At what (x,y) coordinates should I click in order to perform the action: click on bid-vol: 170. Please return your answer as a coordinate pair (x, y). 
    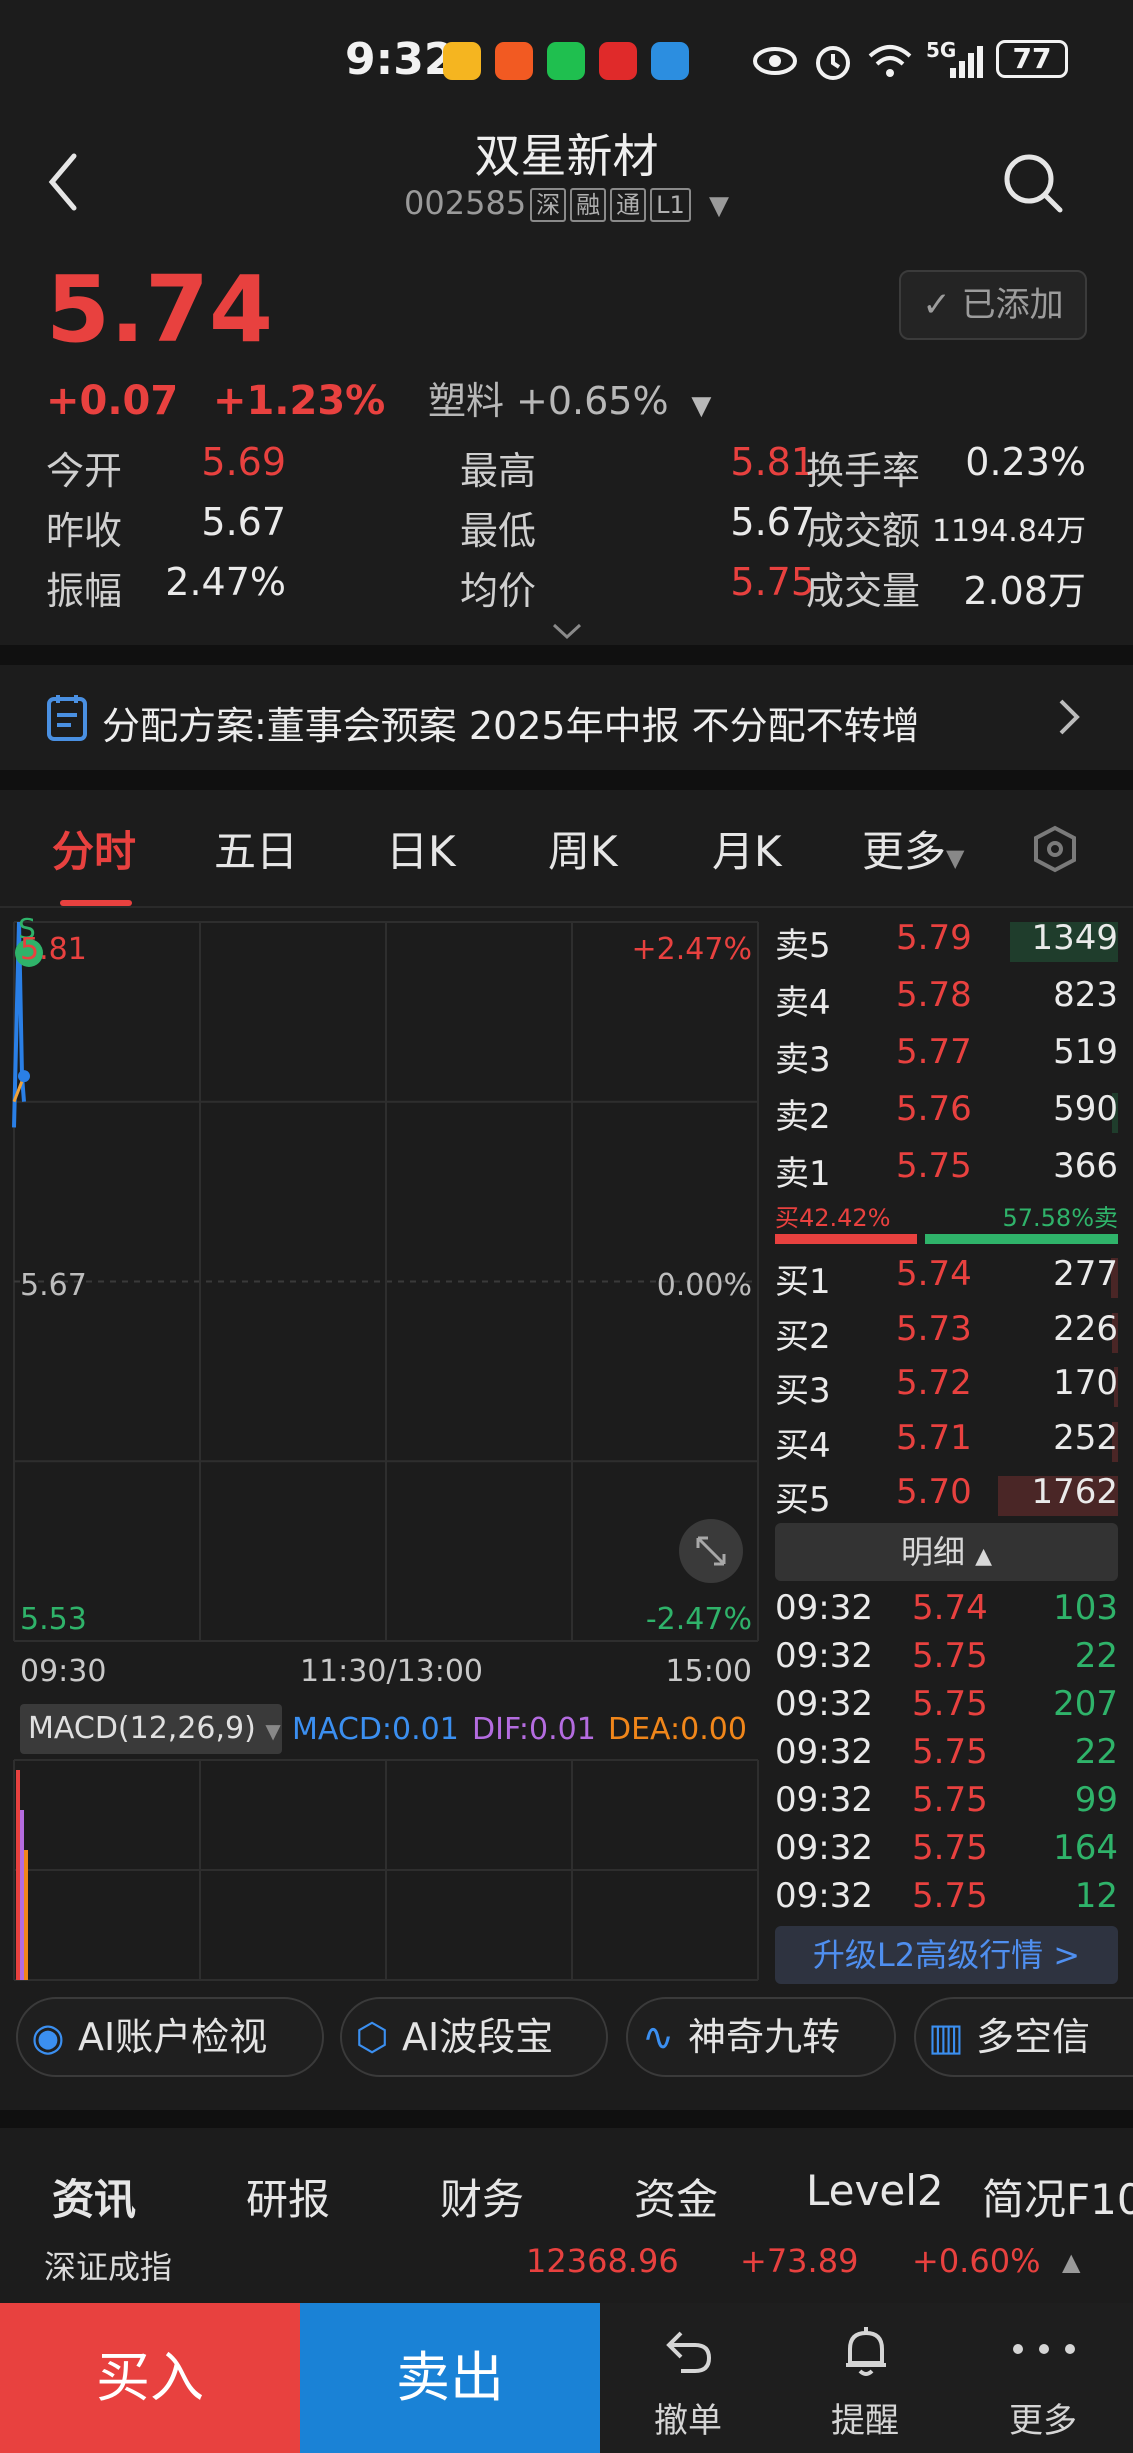
    Looking at the image, I should click on (1085, 1383).